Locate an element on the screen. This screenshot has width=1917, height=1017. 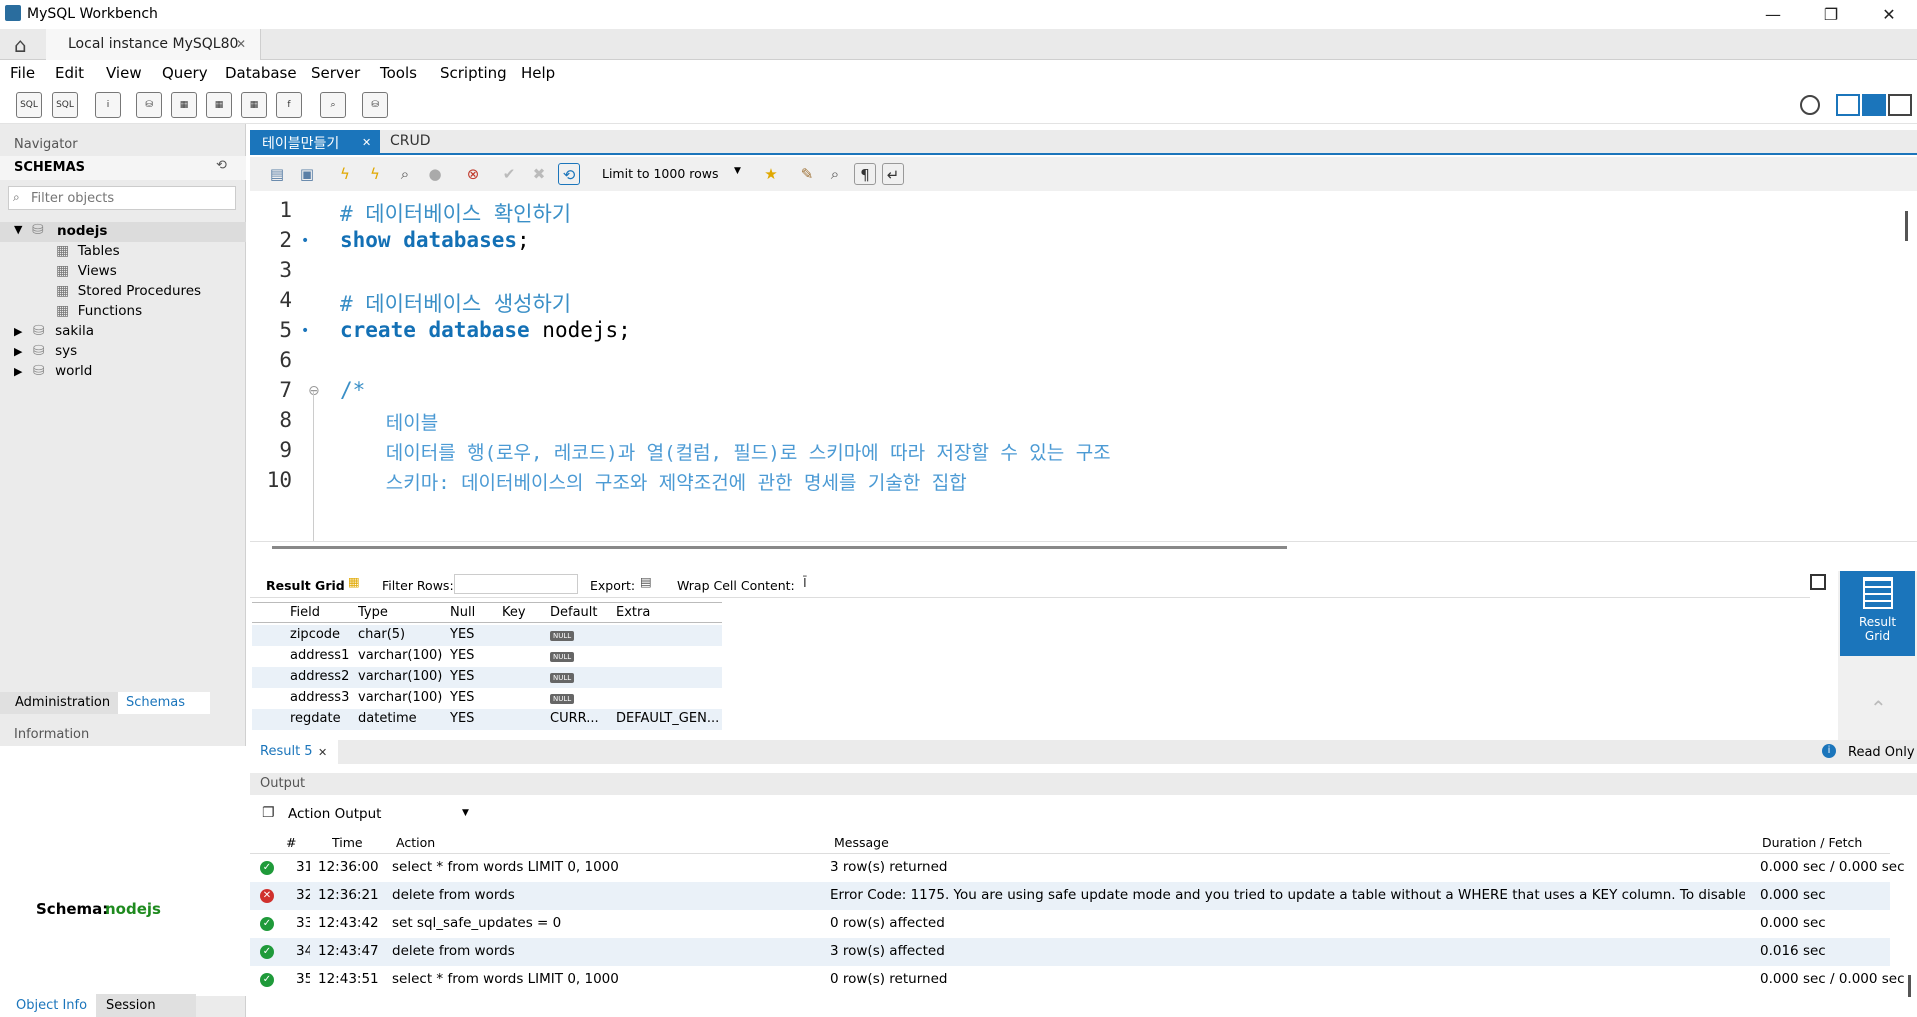
grid-cell-field: regdate is located at coordinates (315, 718).